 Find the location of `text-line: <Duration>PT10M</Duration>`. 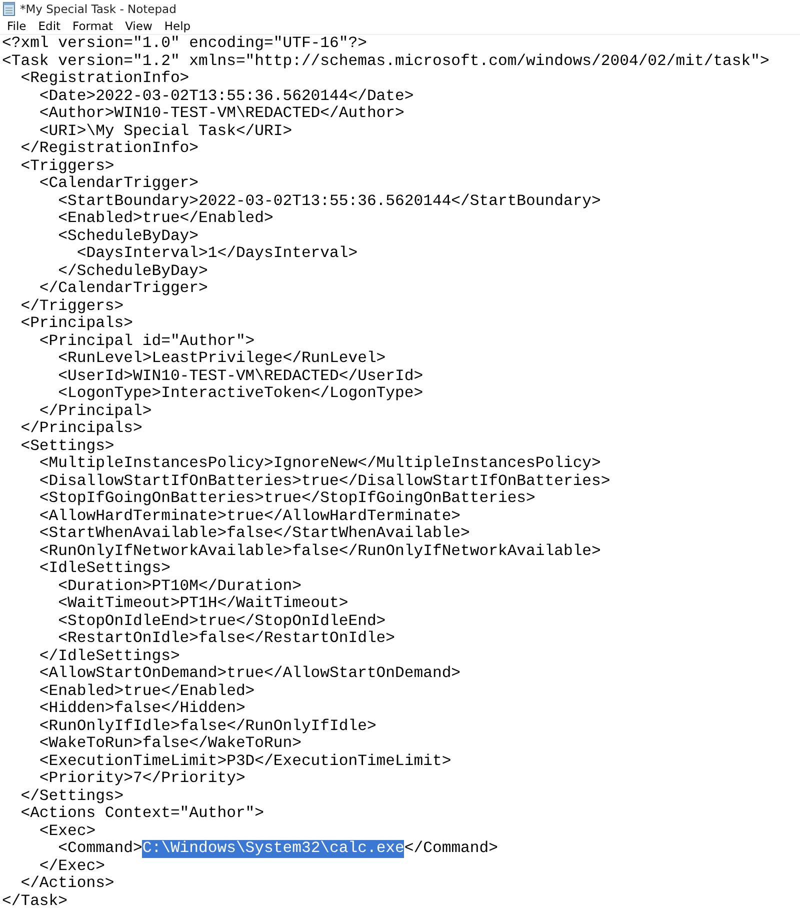

text-line: <Duration>PT10M</Duration> is located at coordinates (179, 586).